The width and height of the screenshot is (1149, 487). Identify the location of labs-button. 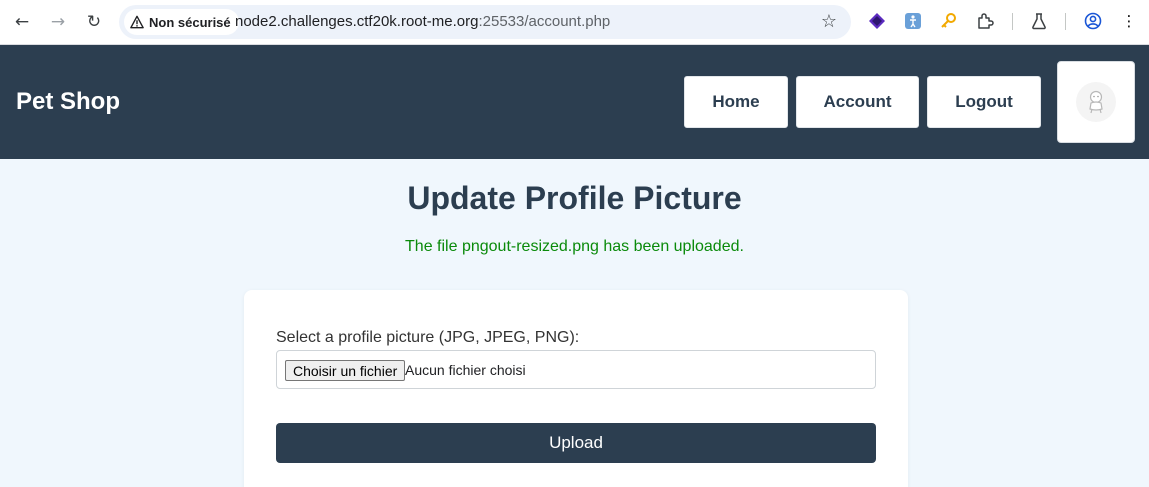
(1039, 21).